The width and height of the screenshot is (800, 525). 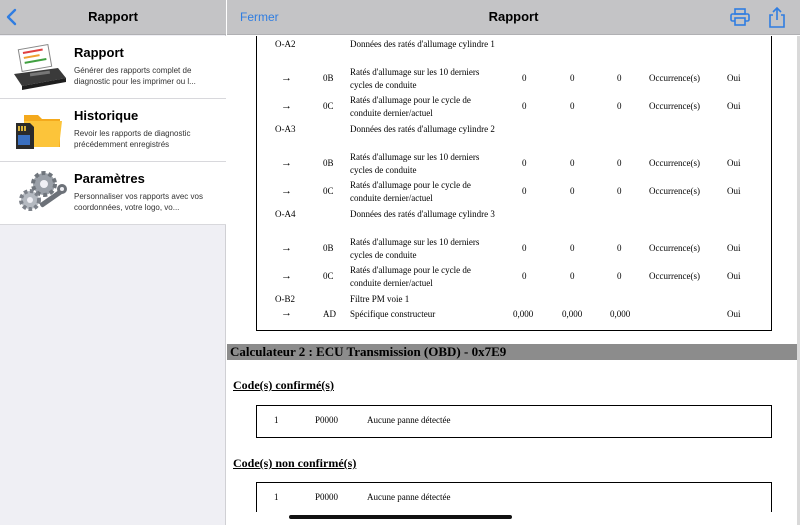 I want to click on table-cell-code: O-A2, so click(x=285, y=44).